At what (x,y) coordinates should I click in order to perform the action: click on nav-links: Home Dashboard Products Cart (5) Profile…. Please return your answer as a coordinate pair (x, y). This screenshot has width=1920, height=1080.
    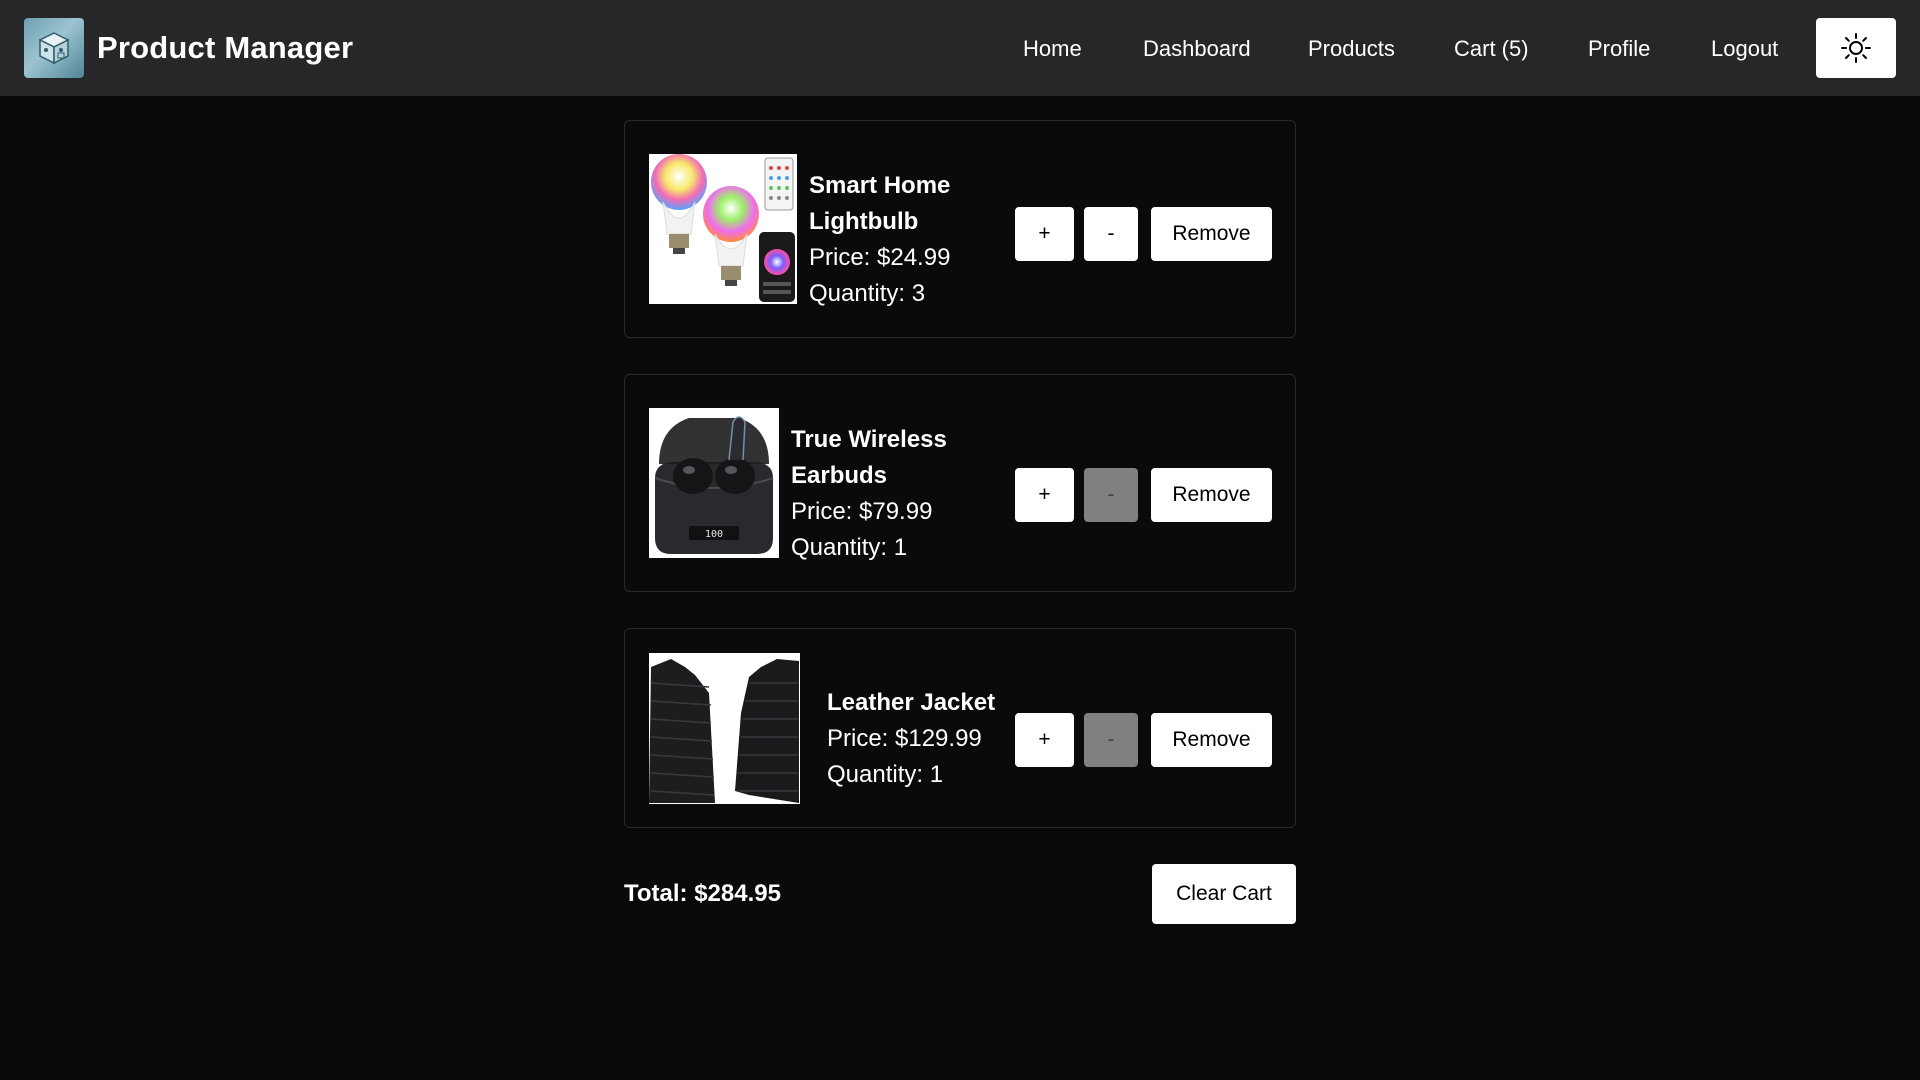
    Looking at the image, I should click on (1400, 48).